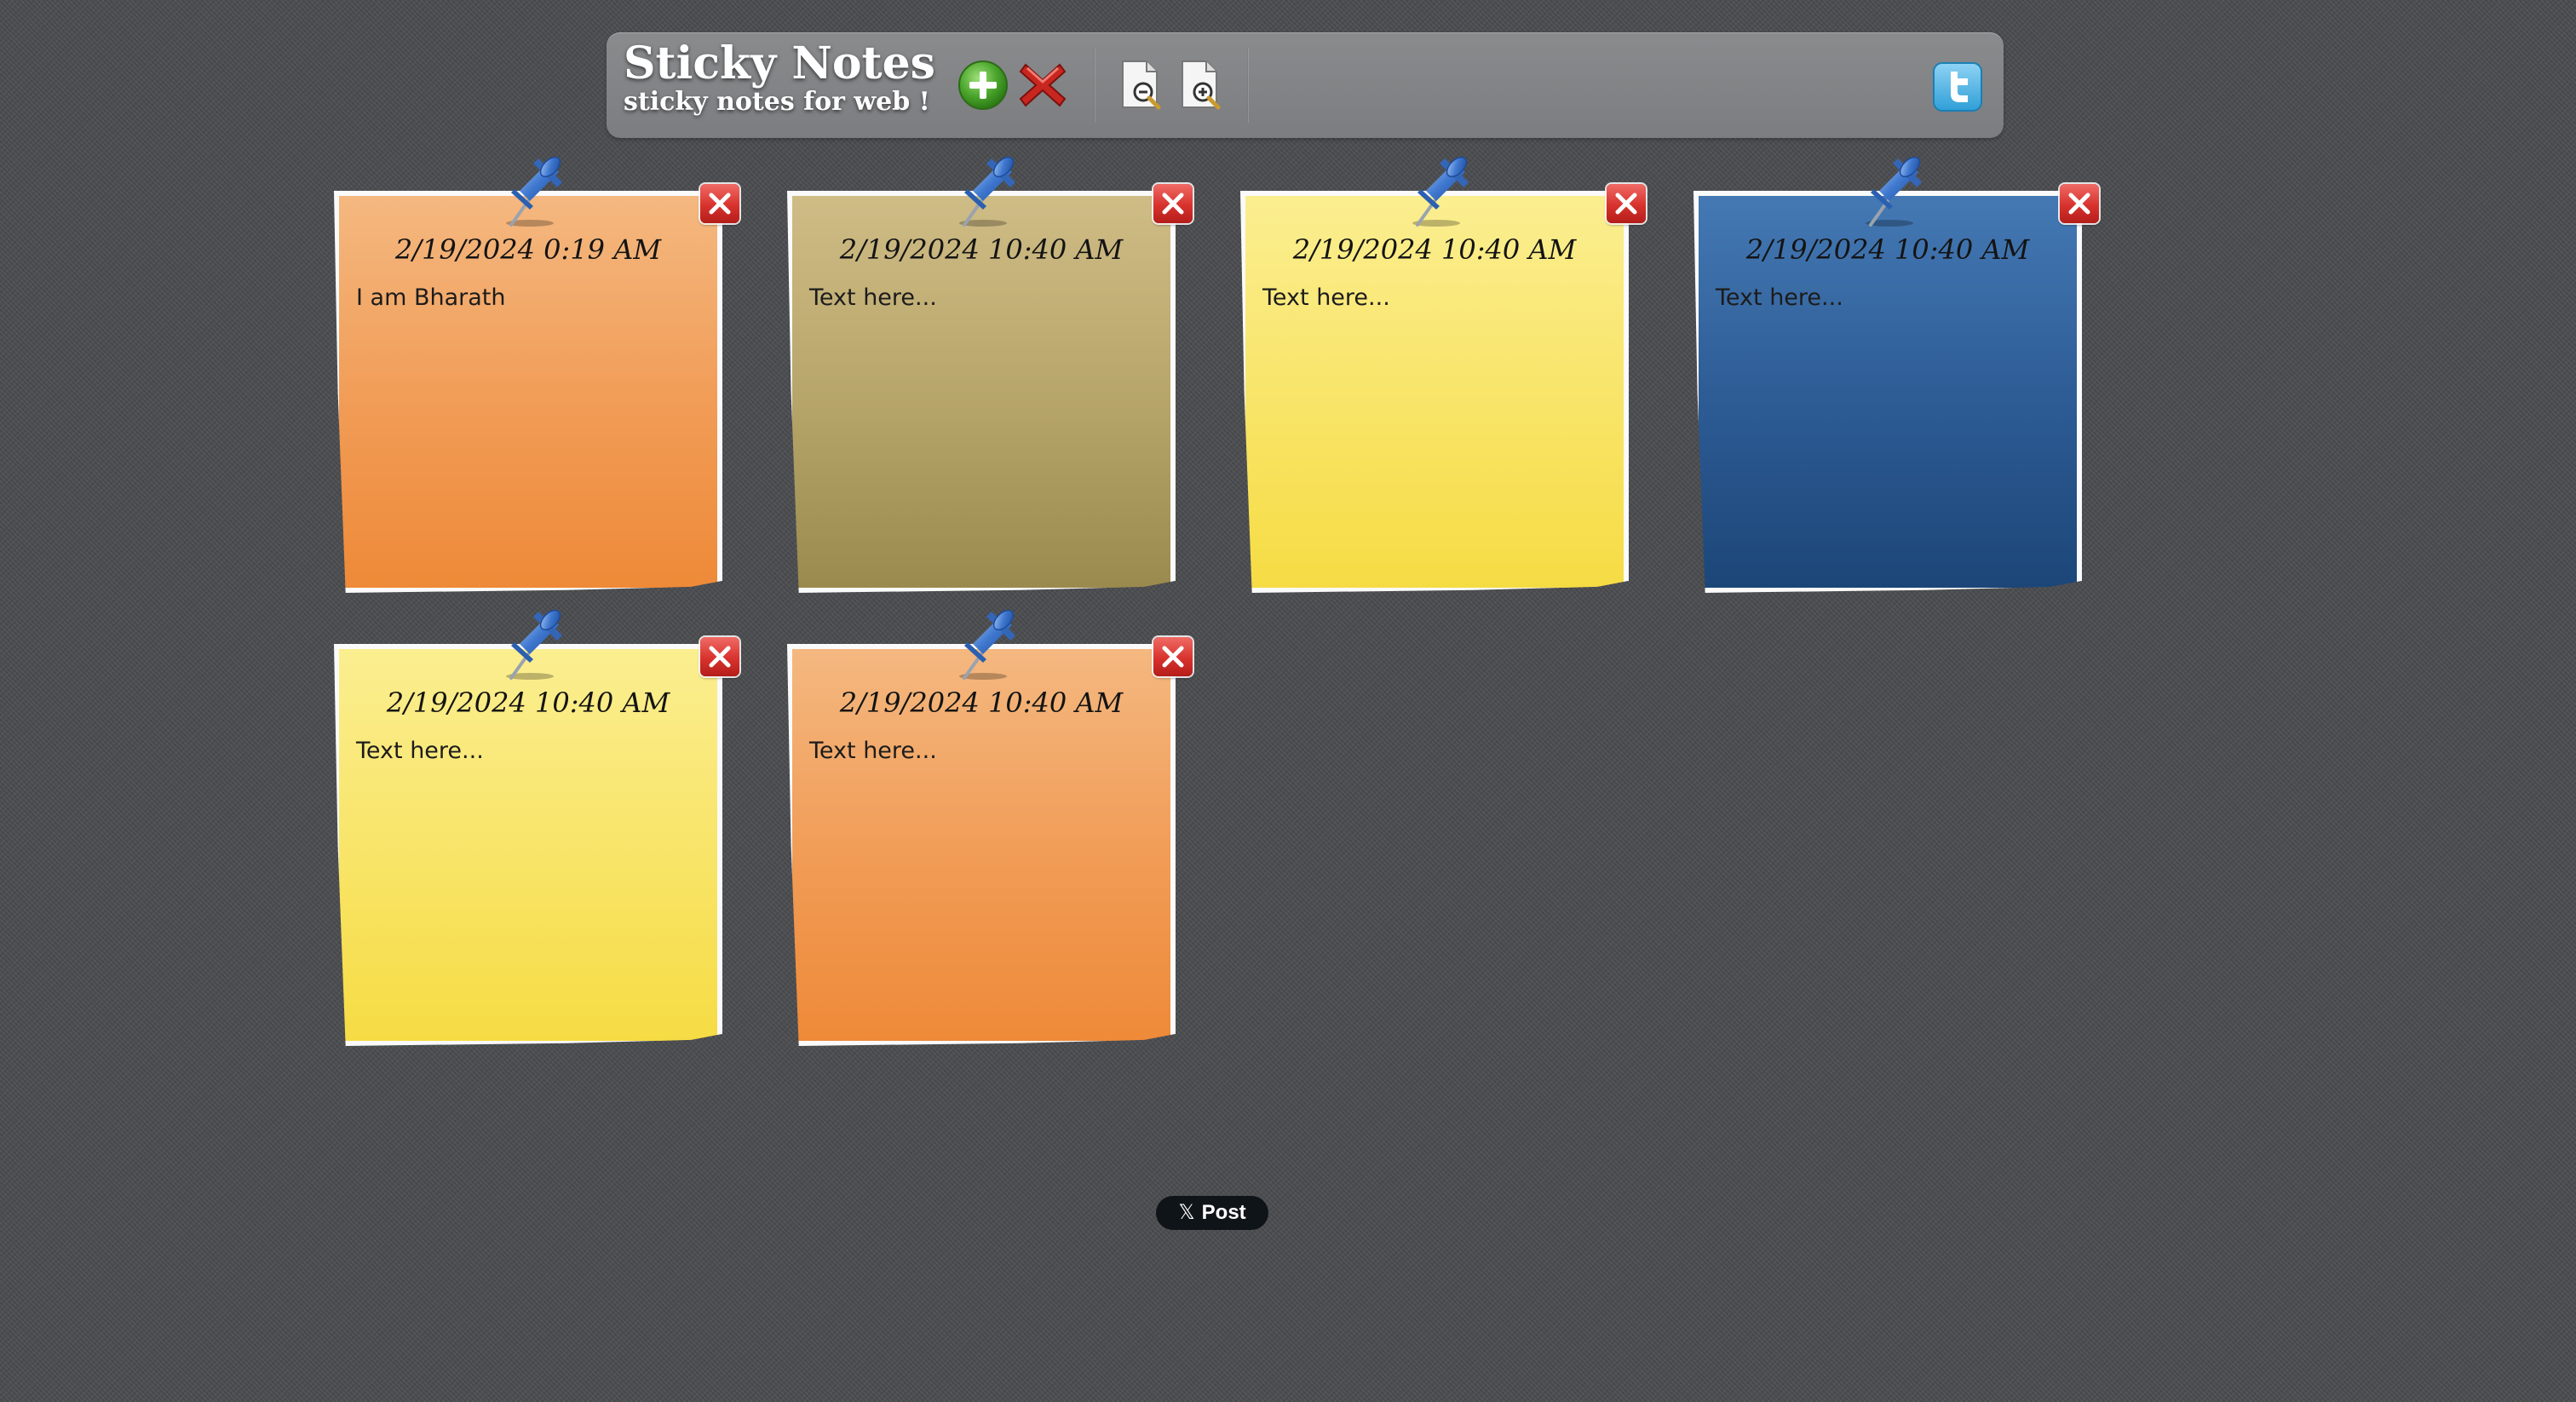  I want to click on red-x-icon, so click(1043, 85).